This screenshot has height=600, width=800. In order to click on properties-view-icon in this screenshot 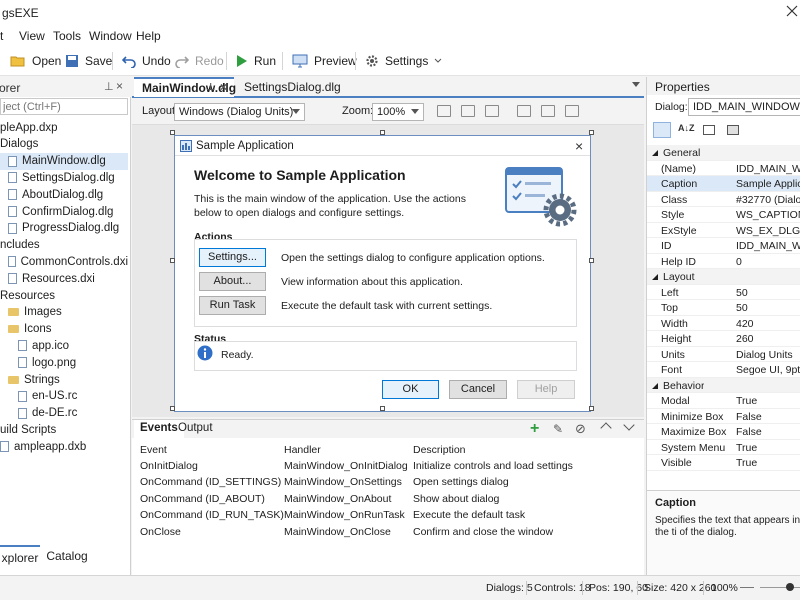, I will do `click(709, 130)`.